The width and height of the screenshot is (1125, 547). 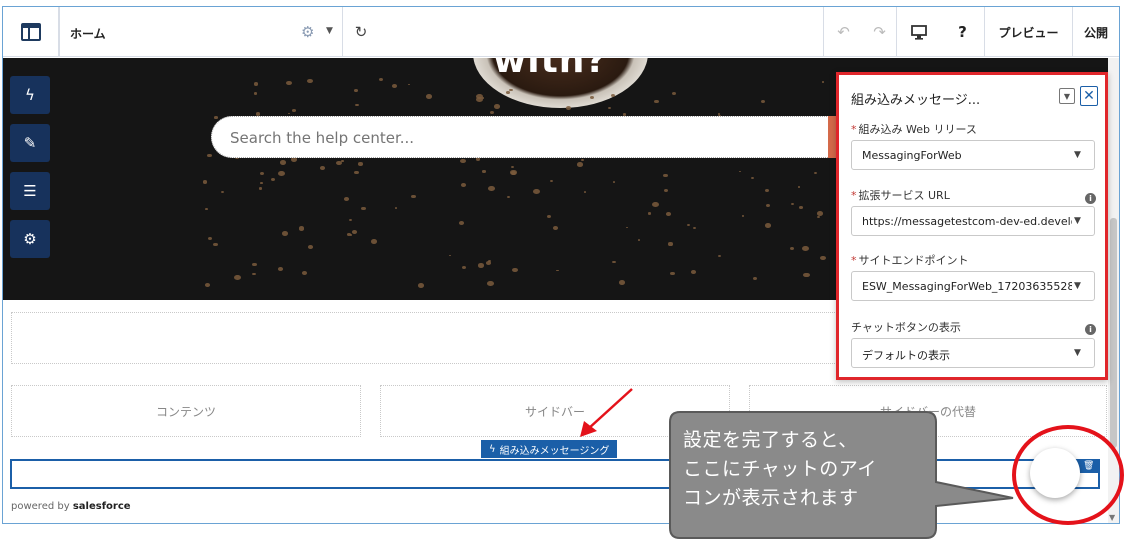 I want to click on help-search-box, so click(x=523, y=137).